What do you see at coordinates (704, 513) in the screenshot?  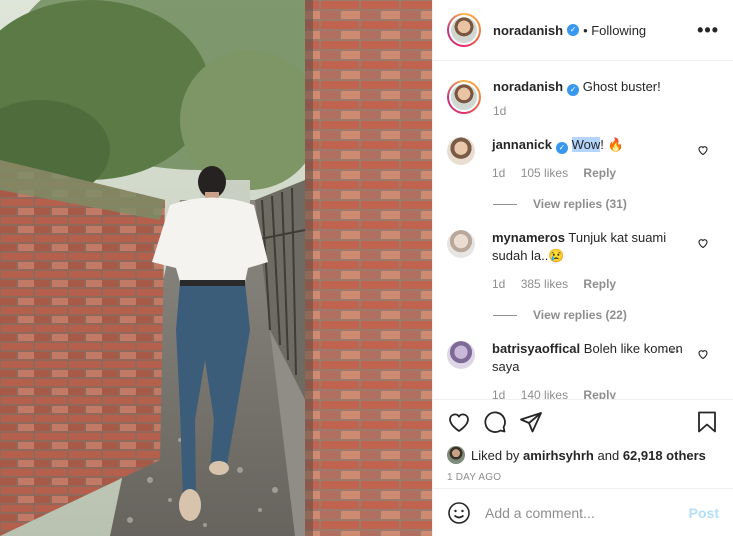 I see `post-comment-button: Post` at bounding box center [704, 513].